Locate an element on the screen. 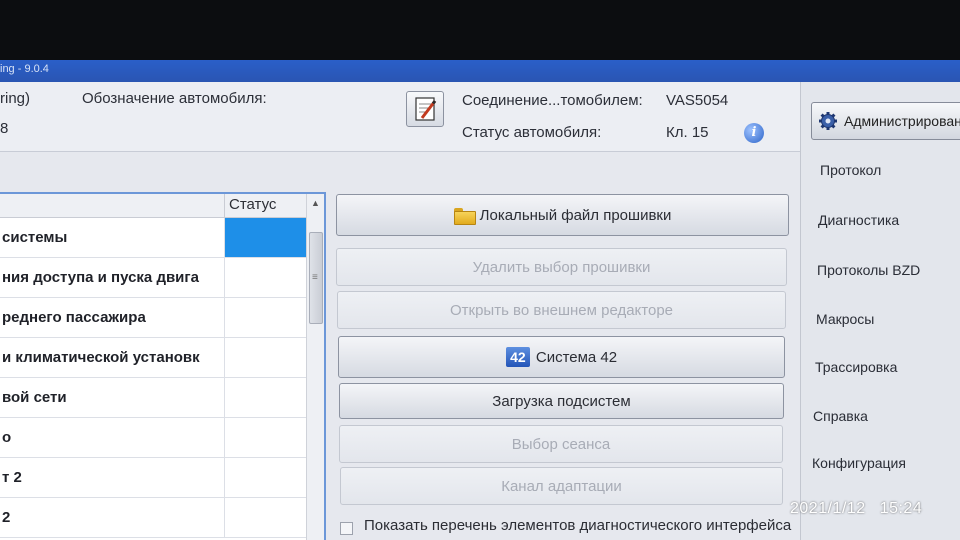 The width and height of the screenshot is (960, 540). table-row: о is located at coordinates (154, 438).